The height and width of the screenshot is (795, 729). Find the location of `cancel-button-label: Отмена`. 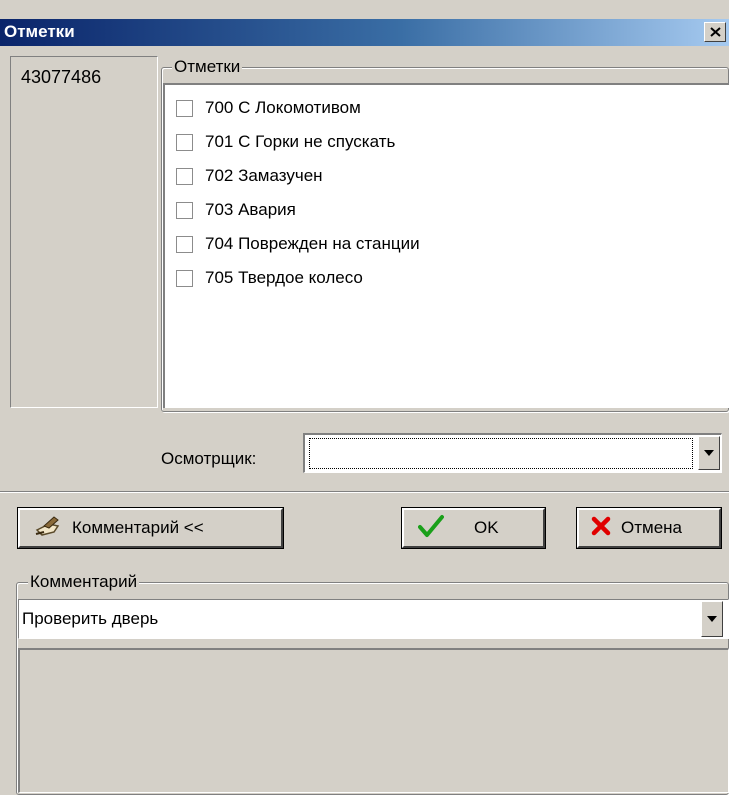

cancel-button-label: Отмена is located at coordinates (651, 527).